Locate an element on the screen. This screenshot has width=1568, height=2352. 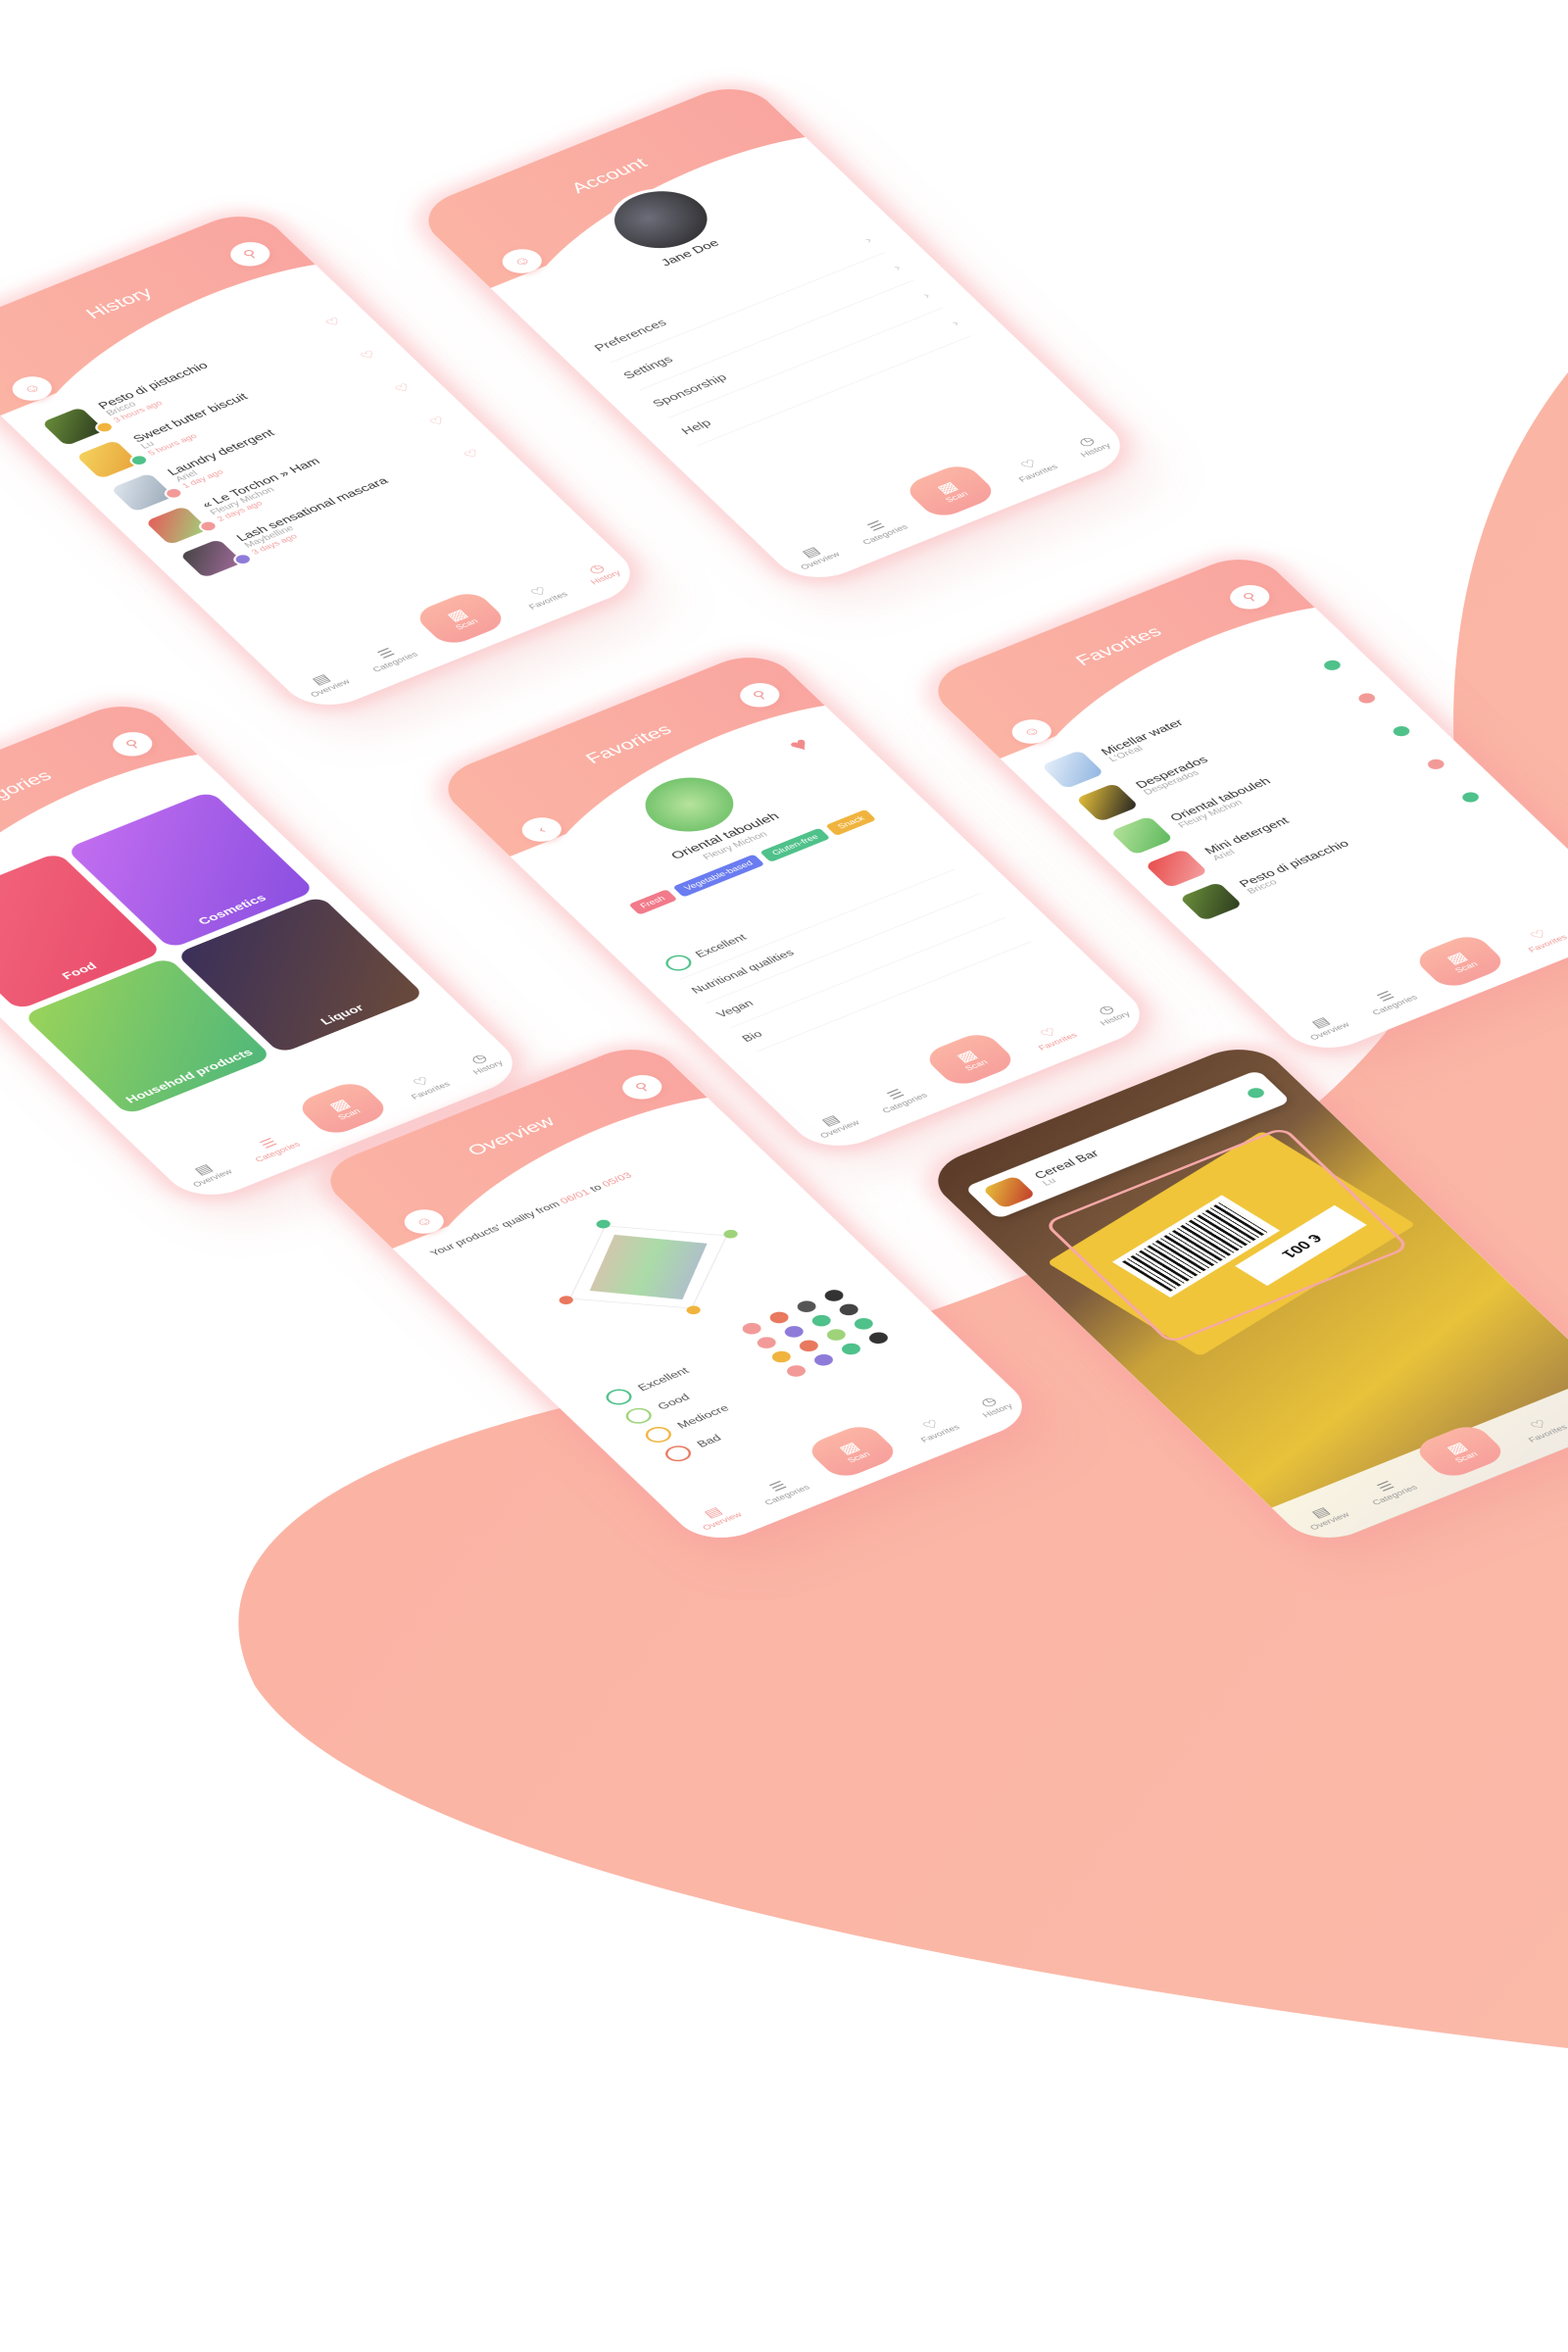
tag: Snack is located at coordinates (851, 822).